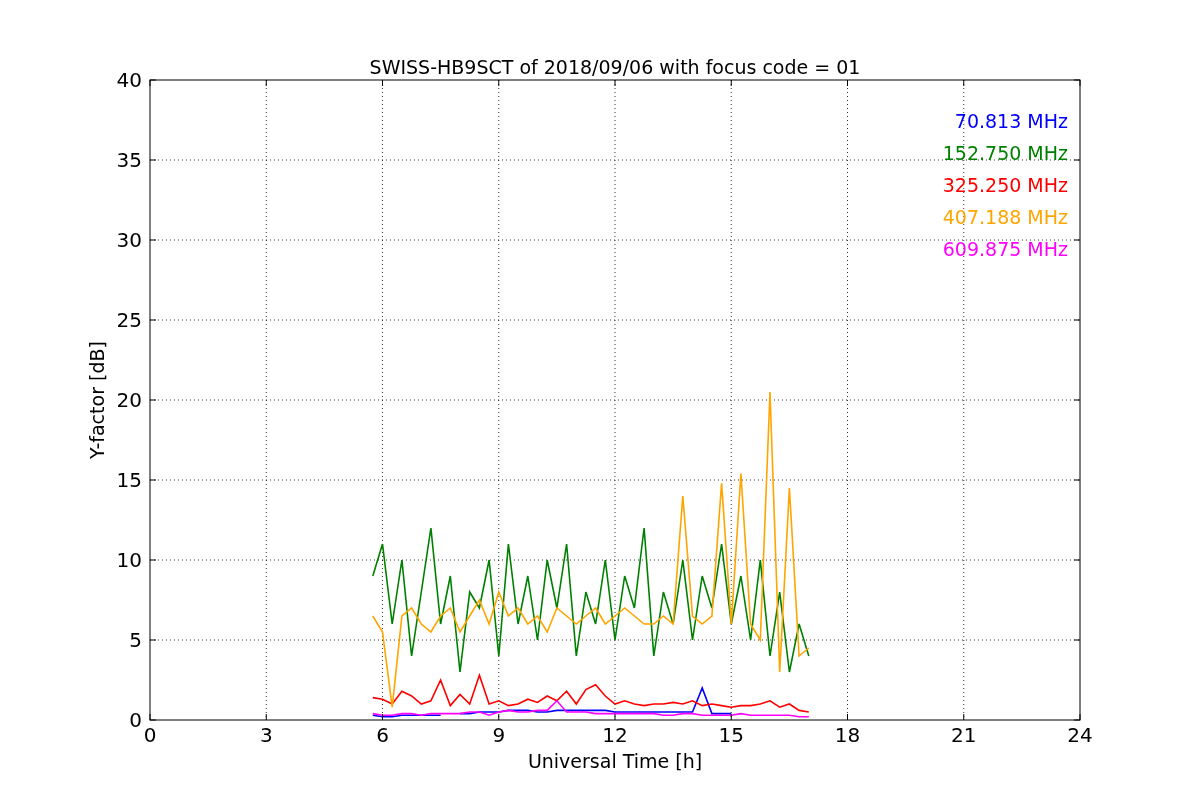 This screenshot has height=800, width=1200. I want to click on x-tick-label: 6, so click(382, 735).